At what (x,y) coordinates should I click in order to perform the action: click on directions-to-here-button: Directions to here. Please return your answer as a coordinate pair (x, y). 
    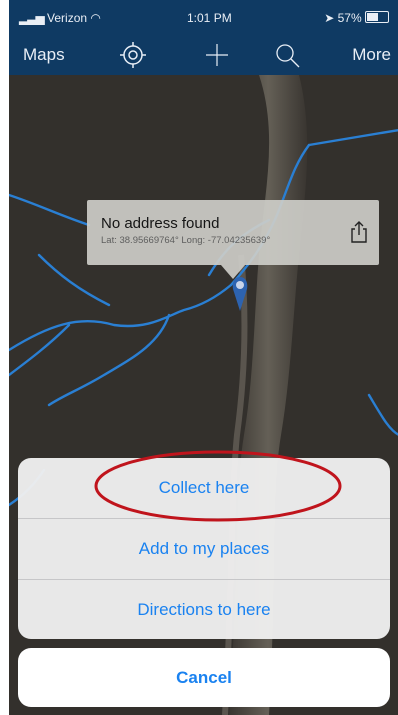
    Looking at the image, I should click on (204, 609).